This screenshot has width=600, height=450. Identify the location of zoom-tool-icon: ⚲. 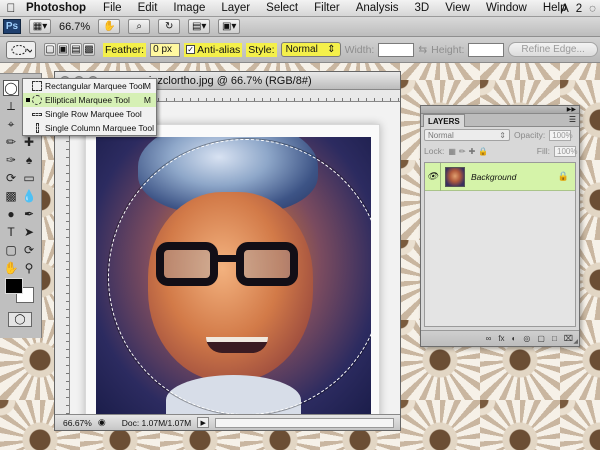
(29, 268).